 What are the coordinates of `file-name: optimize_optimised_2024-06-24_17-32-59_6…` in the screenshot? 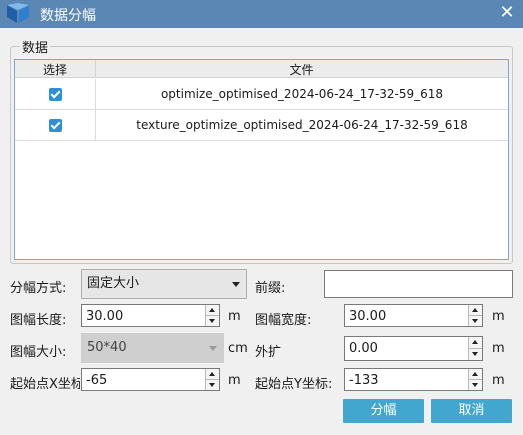 It's located at (302, 94).